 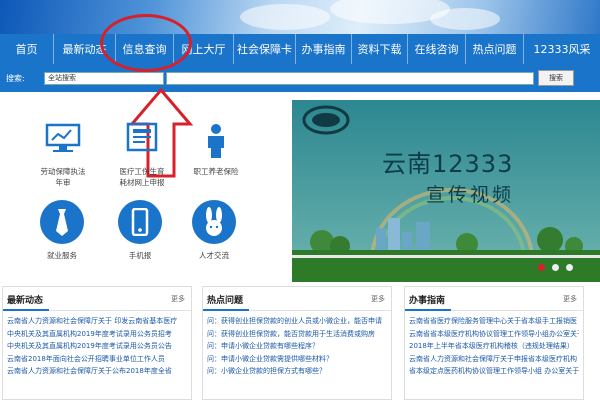 I want to click on service-label: 职工养老保险, so click(x=216, y=171).